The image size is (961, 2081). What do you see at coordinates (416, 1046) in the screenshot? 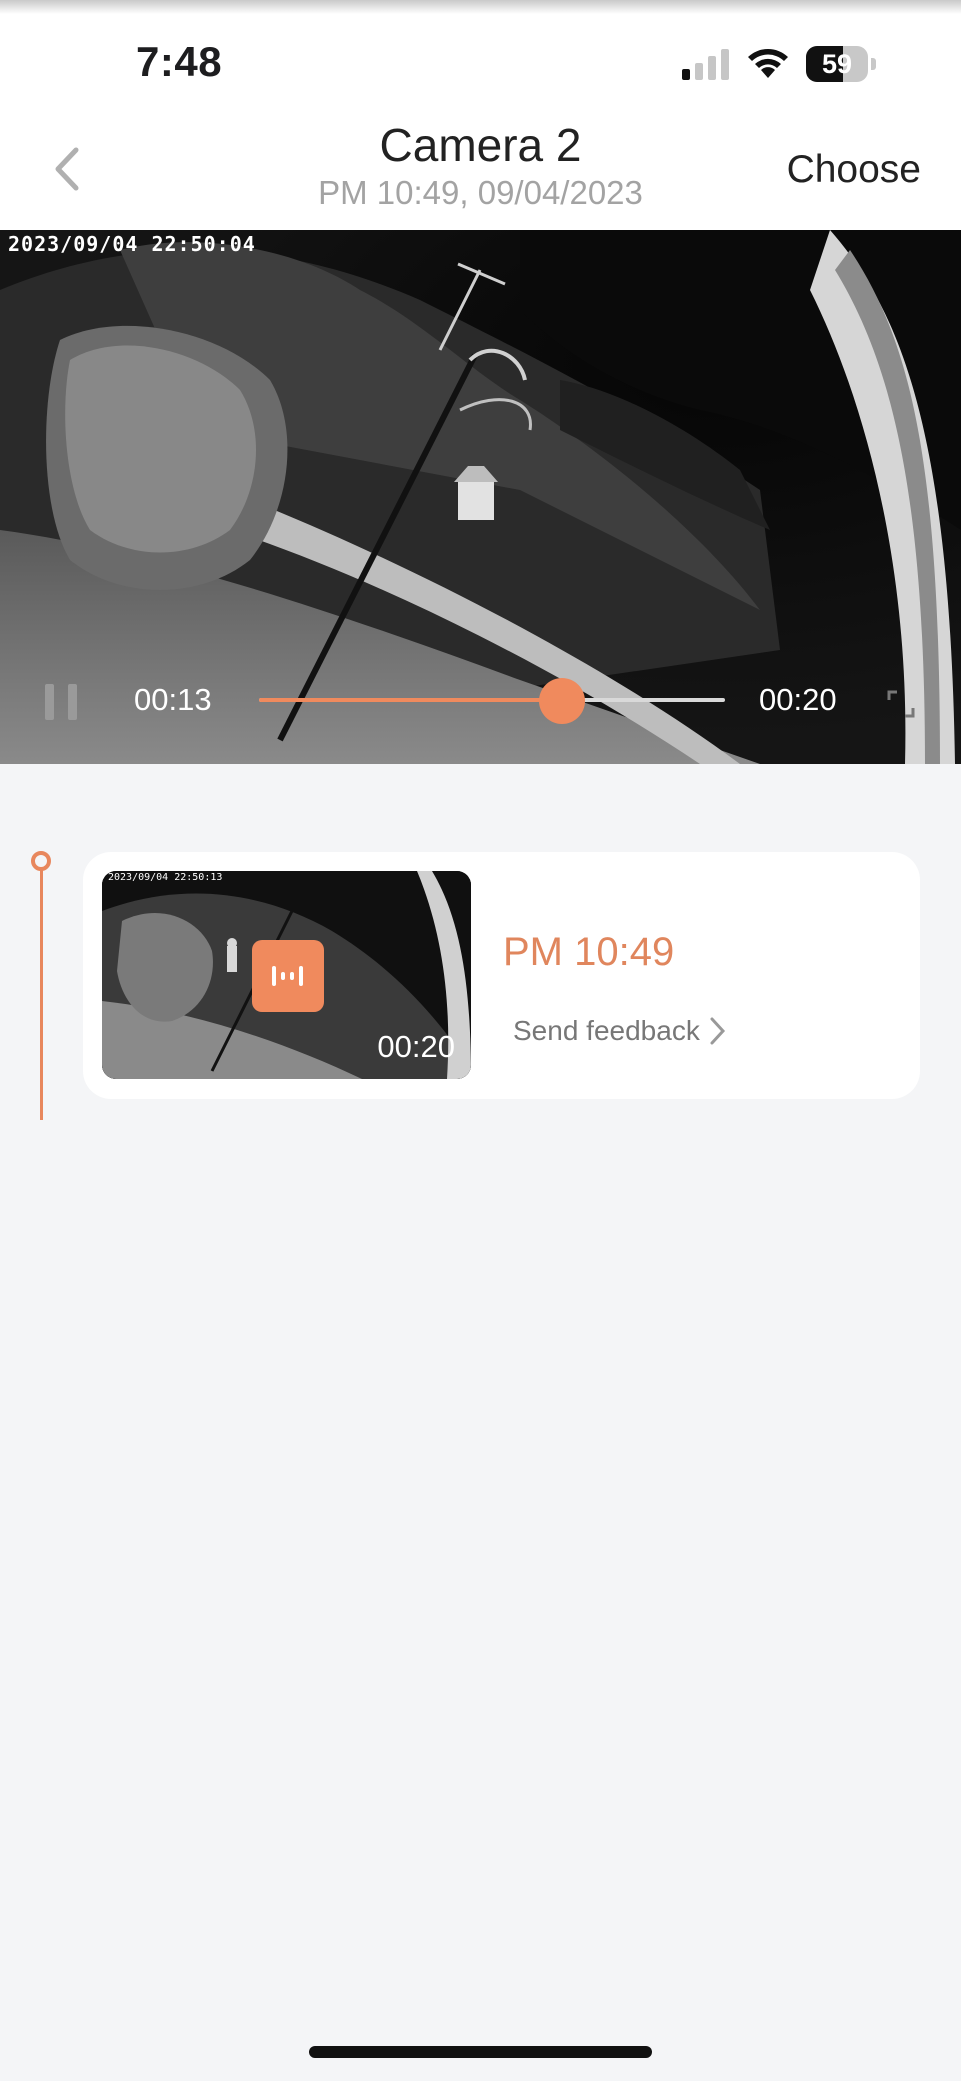
I see `event-duration: 00:20` at bounding box center [416, 1046].